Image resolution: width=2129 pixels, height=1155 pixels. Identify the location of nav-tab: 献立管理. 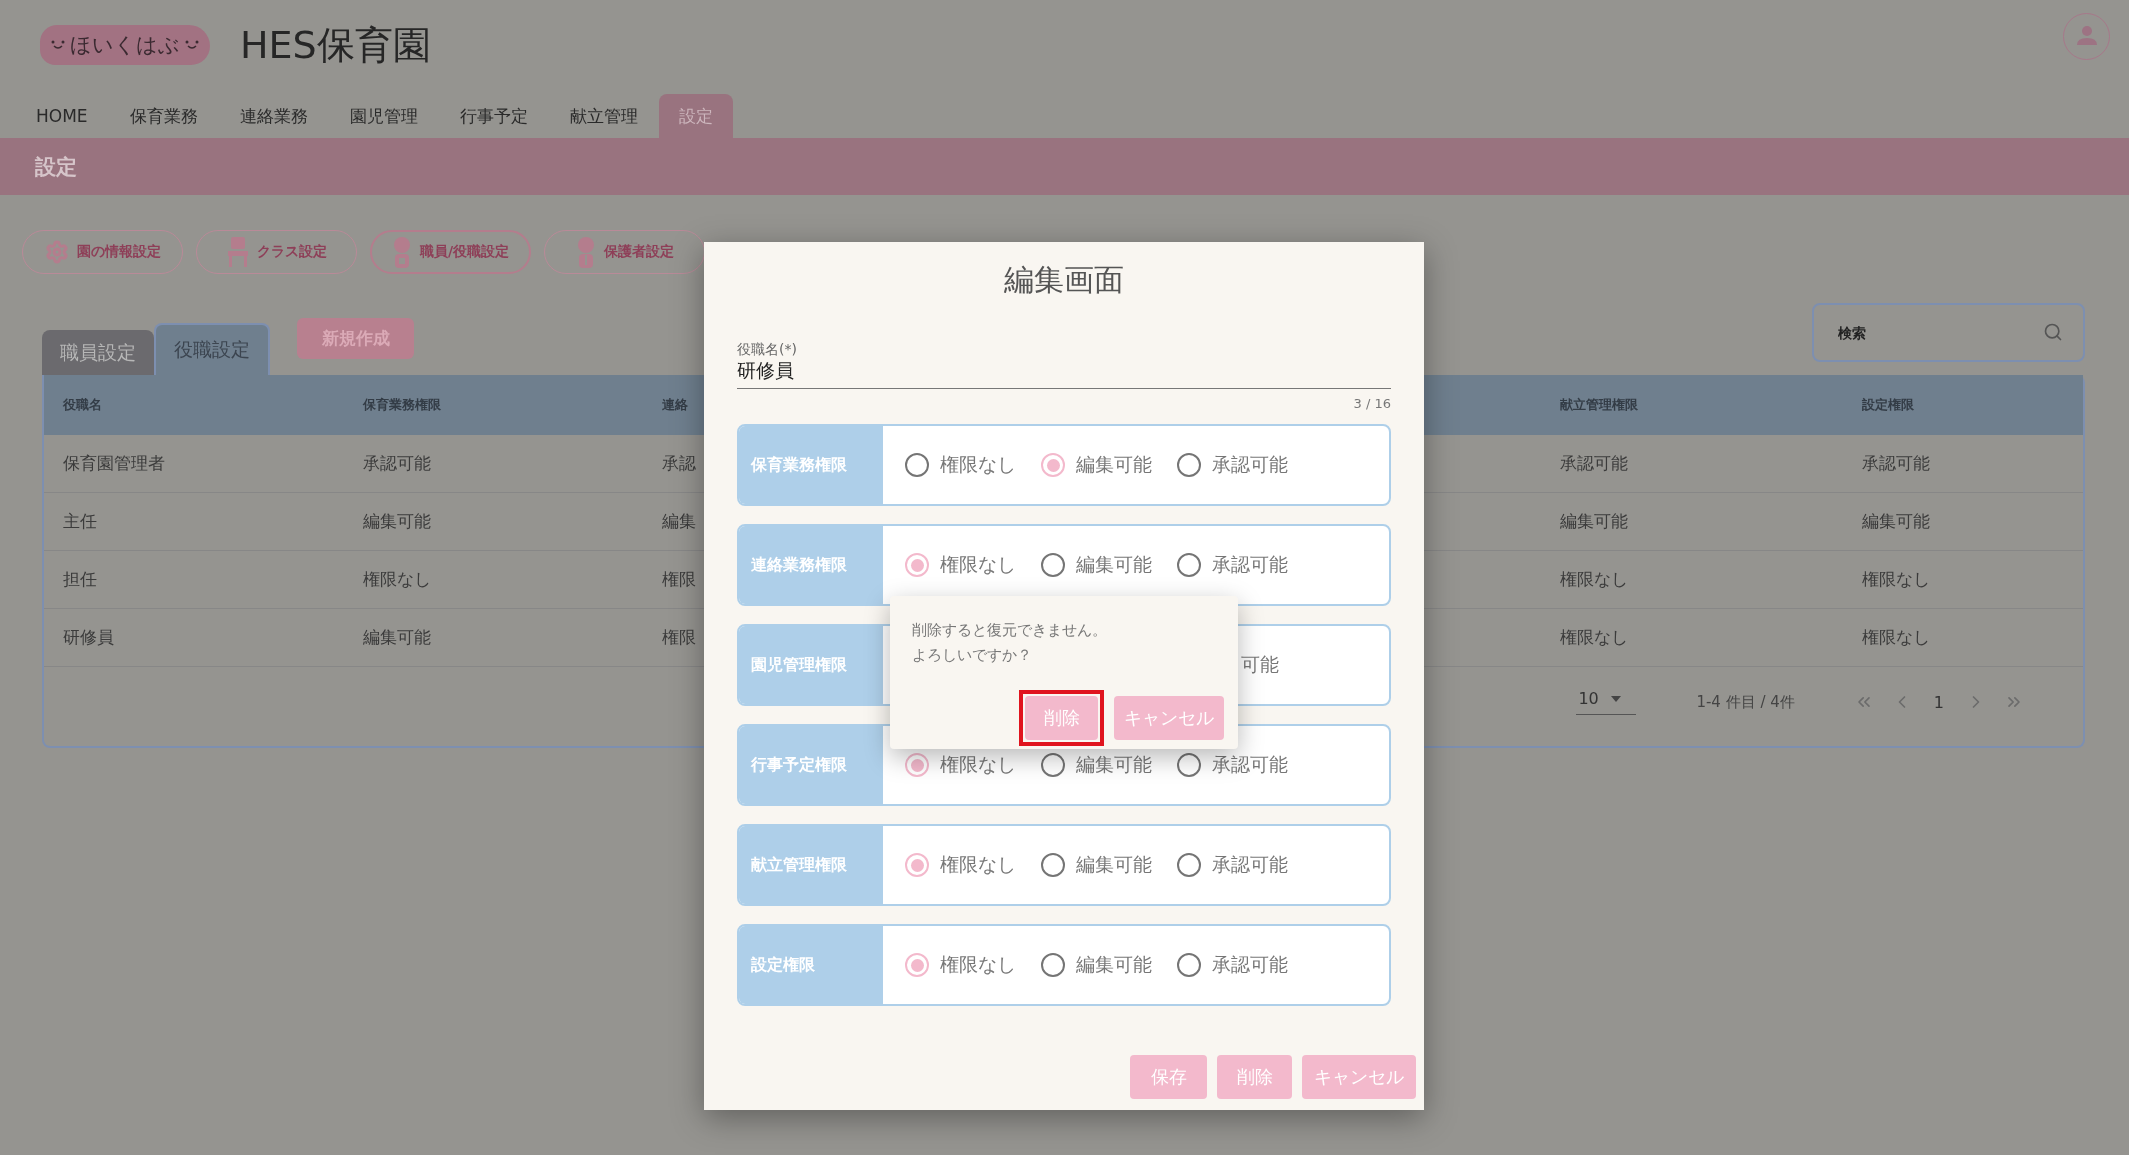
(603, 116).